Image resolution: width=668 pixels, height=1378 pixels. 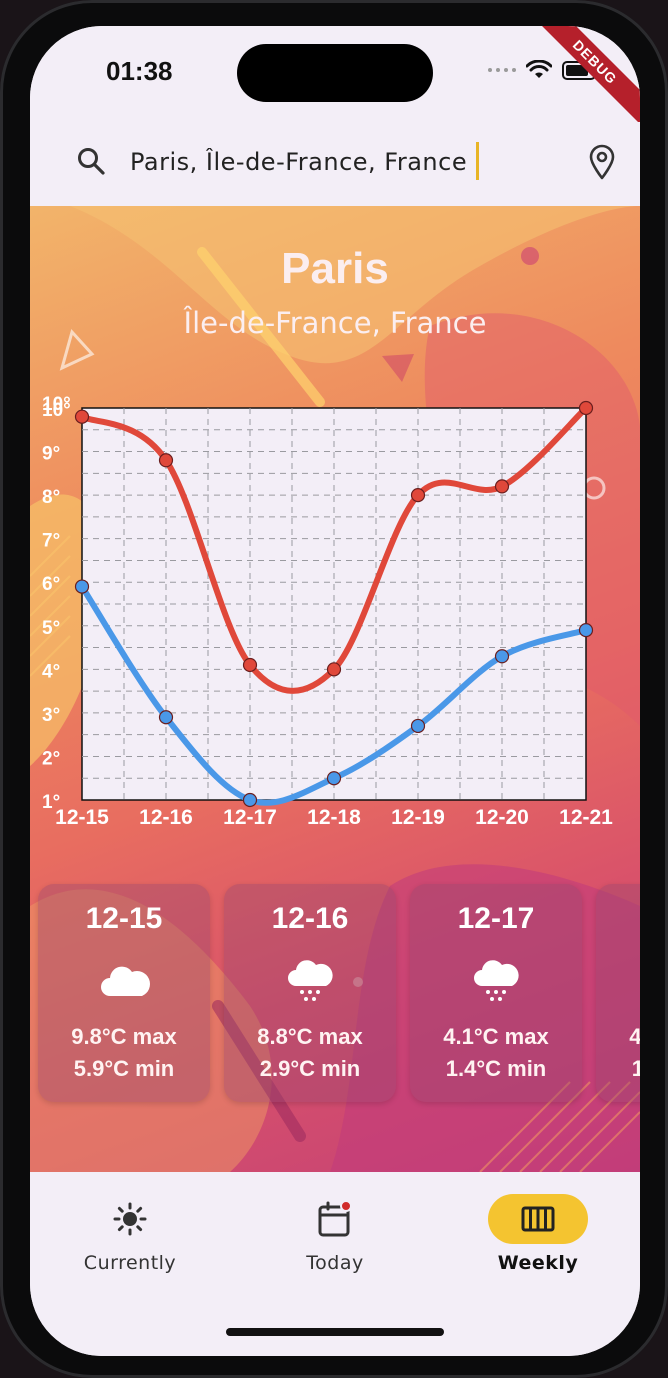 What do you see at coordinates (496, 918) in the screenshot?
I see `forecast-date: 12-17` at bounding box center [496, 918].